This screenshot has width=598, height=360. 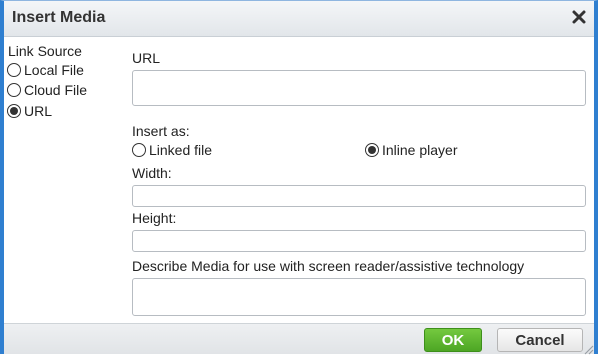 I want to click on radio-url: URL, so click(x=29, y=111).